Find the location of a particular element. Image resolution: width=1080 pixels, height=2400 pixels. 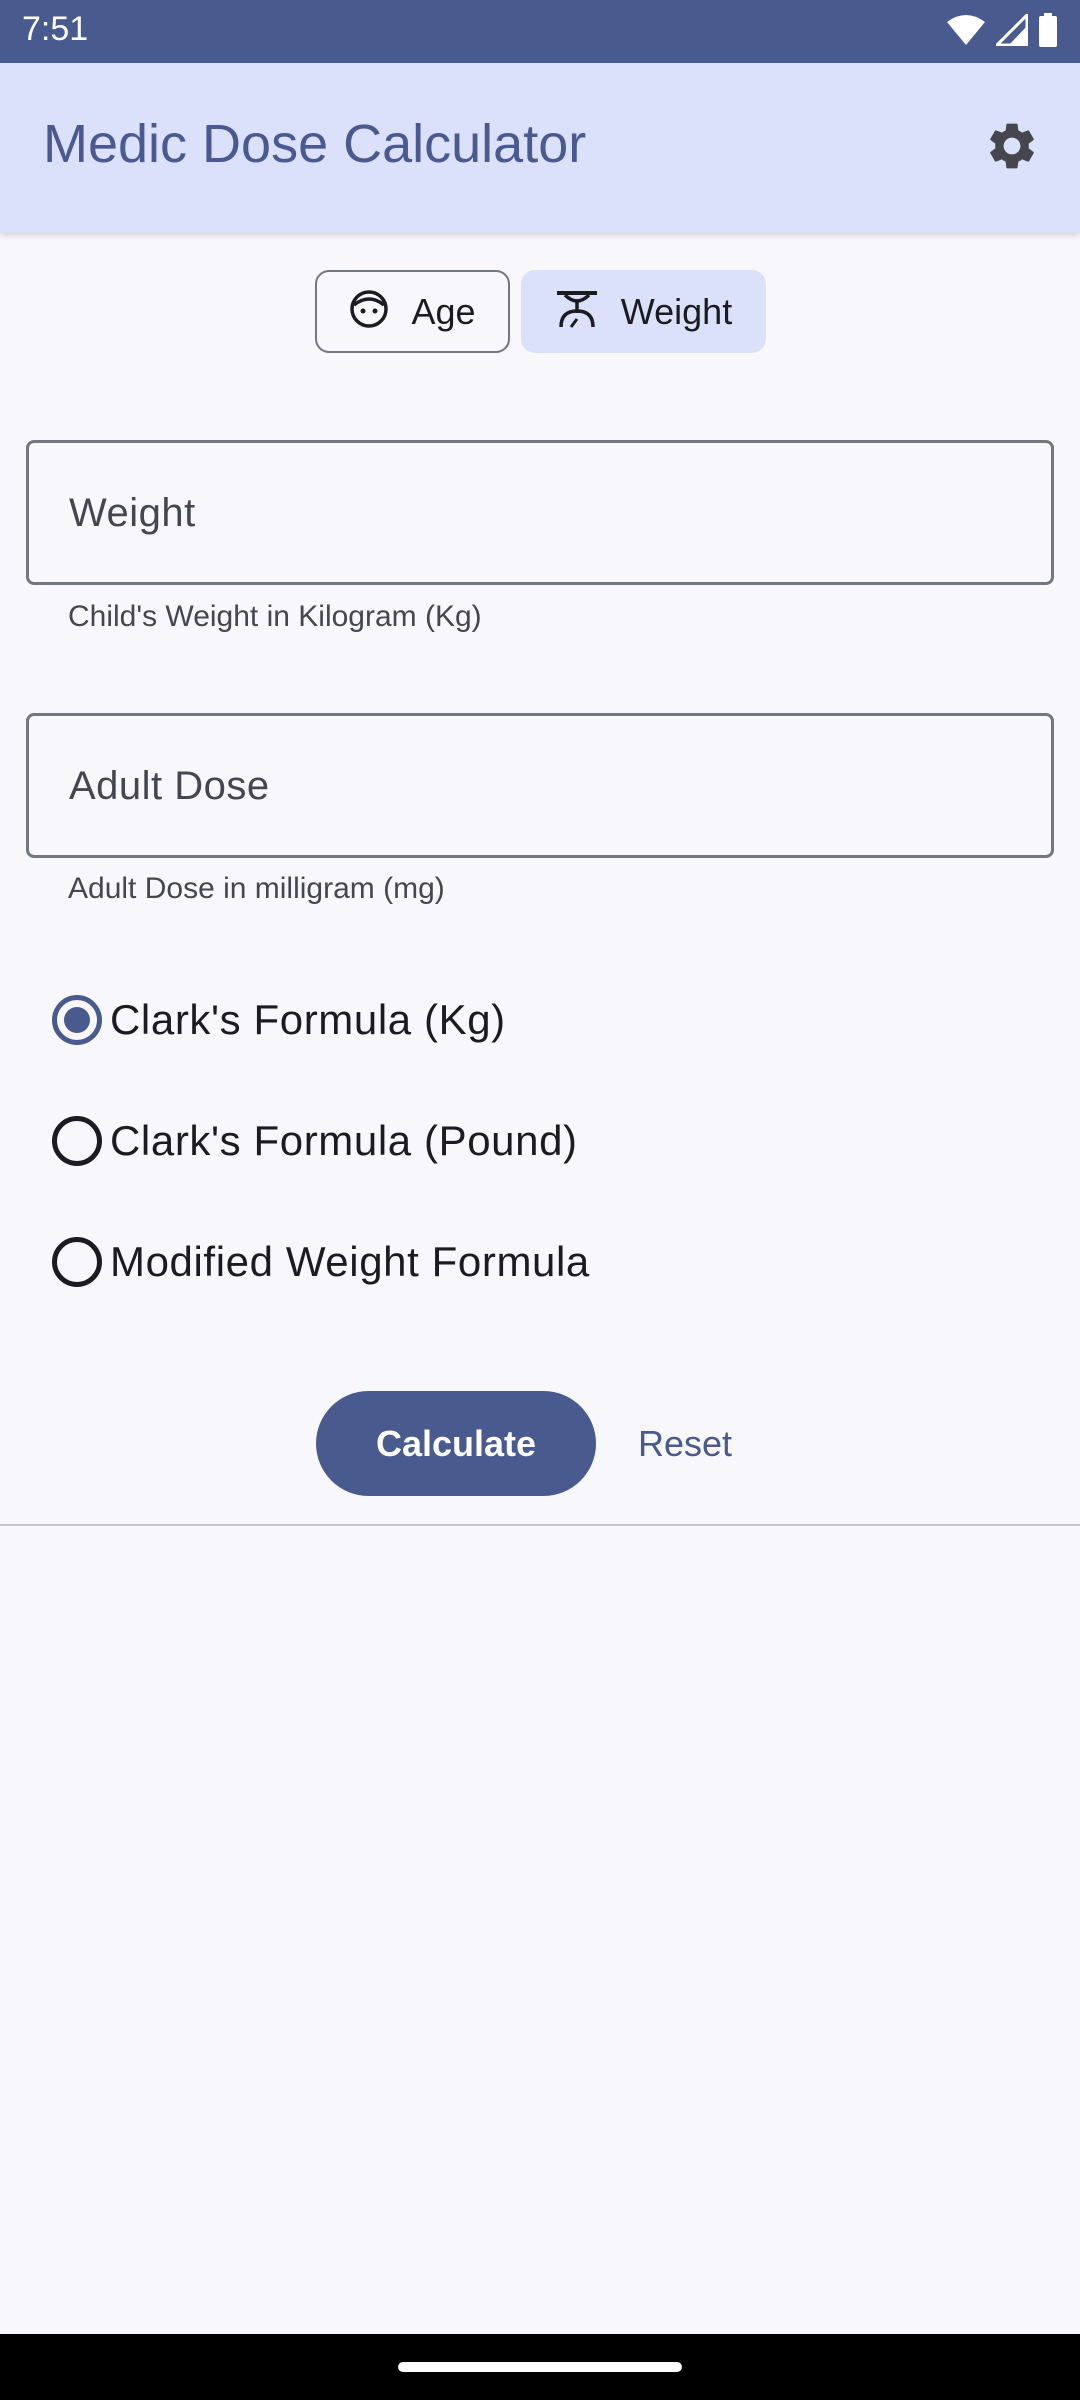

navigation-bar is located at coordinates (540, 2367).